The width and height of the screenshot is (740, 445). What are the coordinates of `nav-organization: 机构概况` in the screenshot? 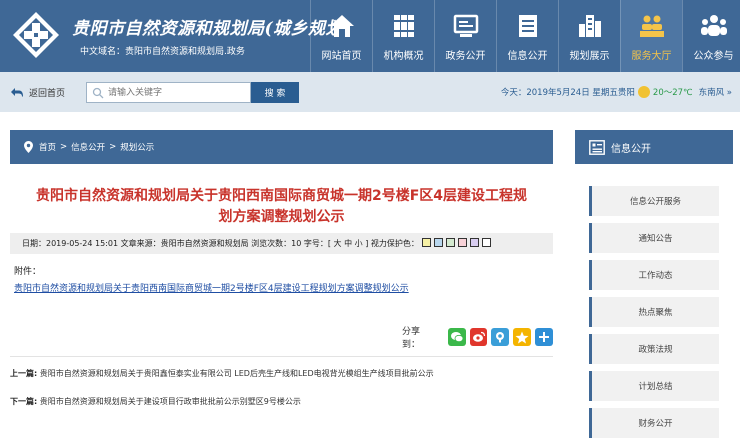 It's located at (403, 36).